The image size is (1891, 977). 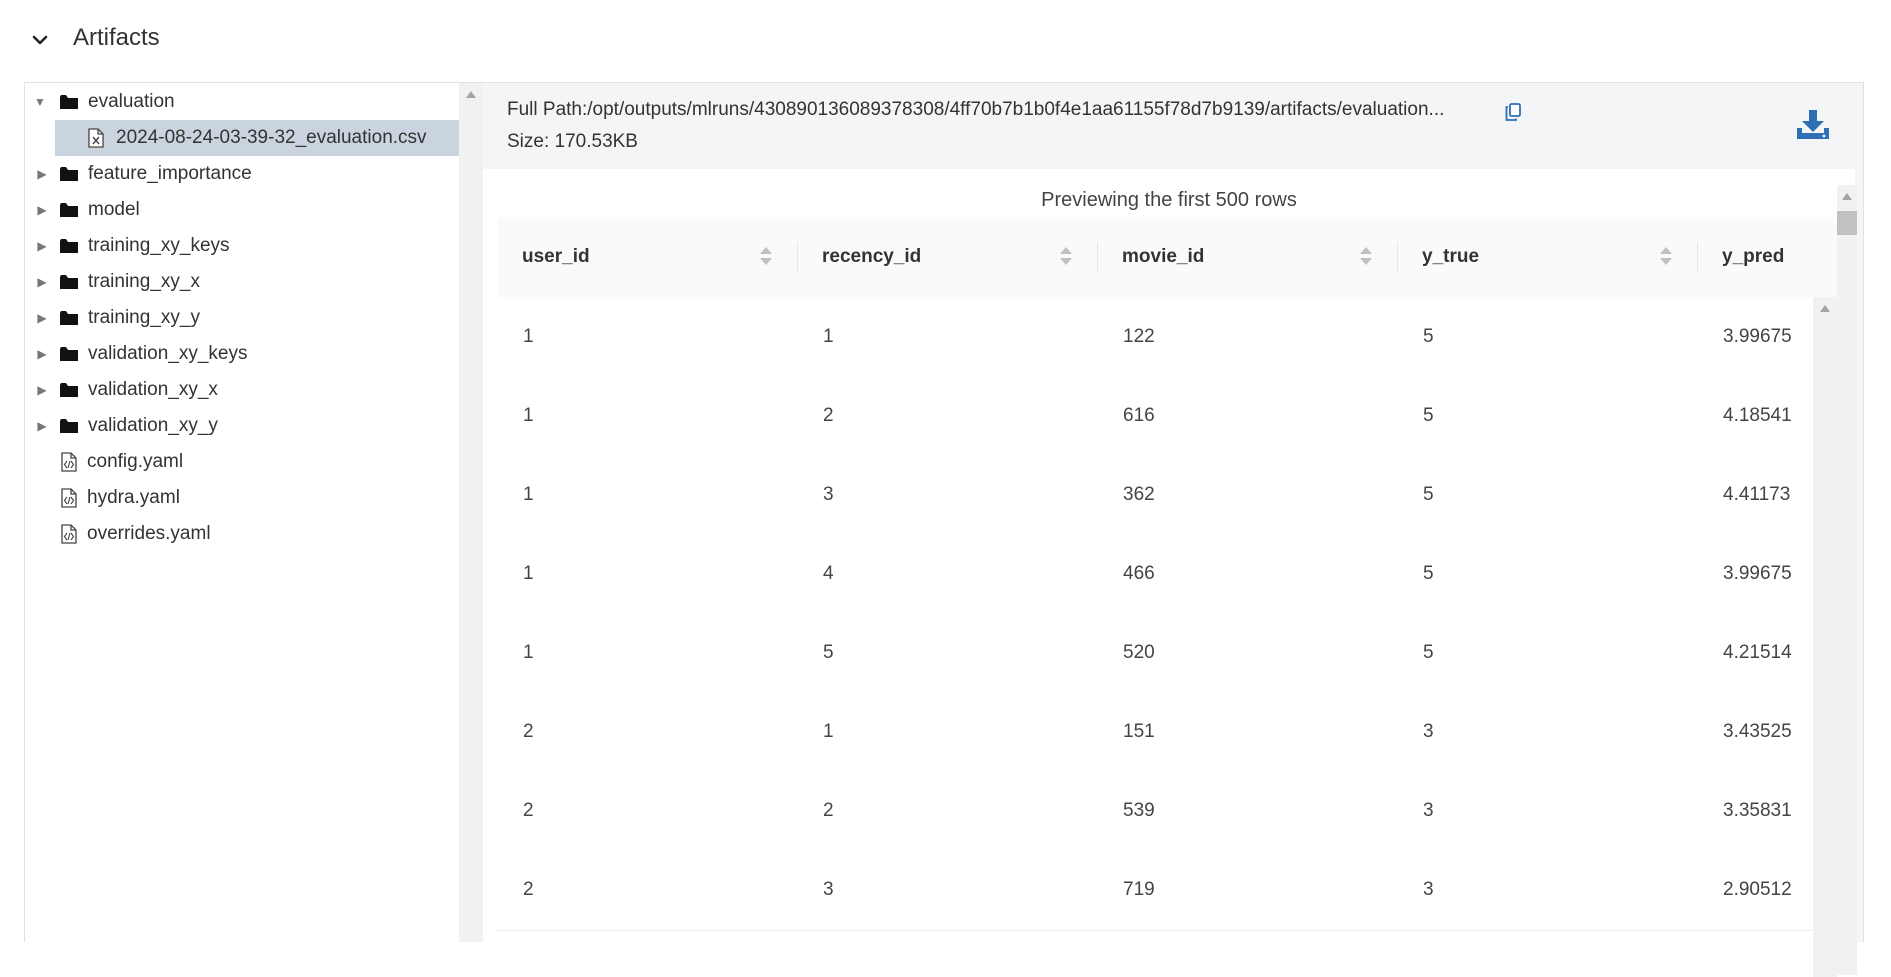 I want to click on column-header-y-pred: y_pred, so click(x=1767, y=257).